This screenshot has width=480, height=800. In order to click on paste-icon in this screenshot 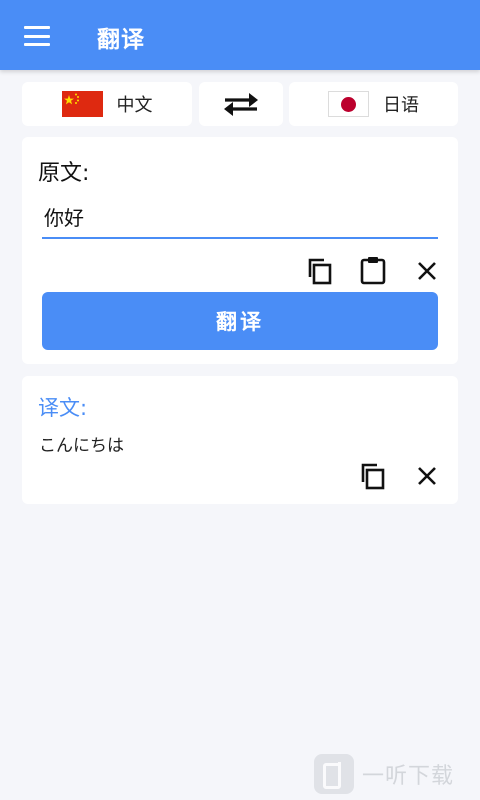, I will do `click(373, 270)`.